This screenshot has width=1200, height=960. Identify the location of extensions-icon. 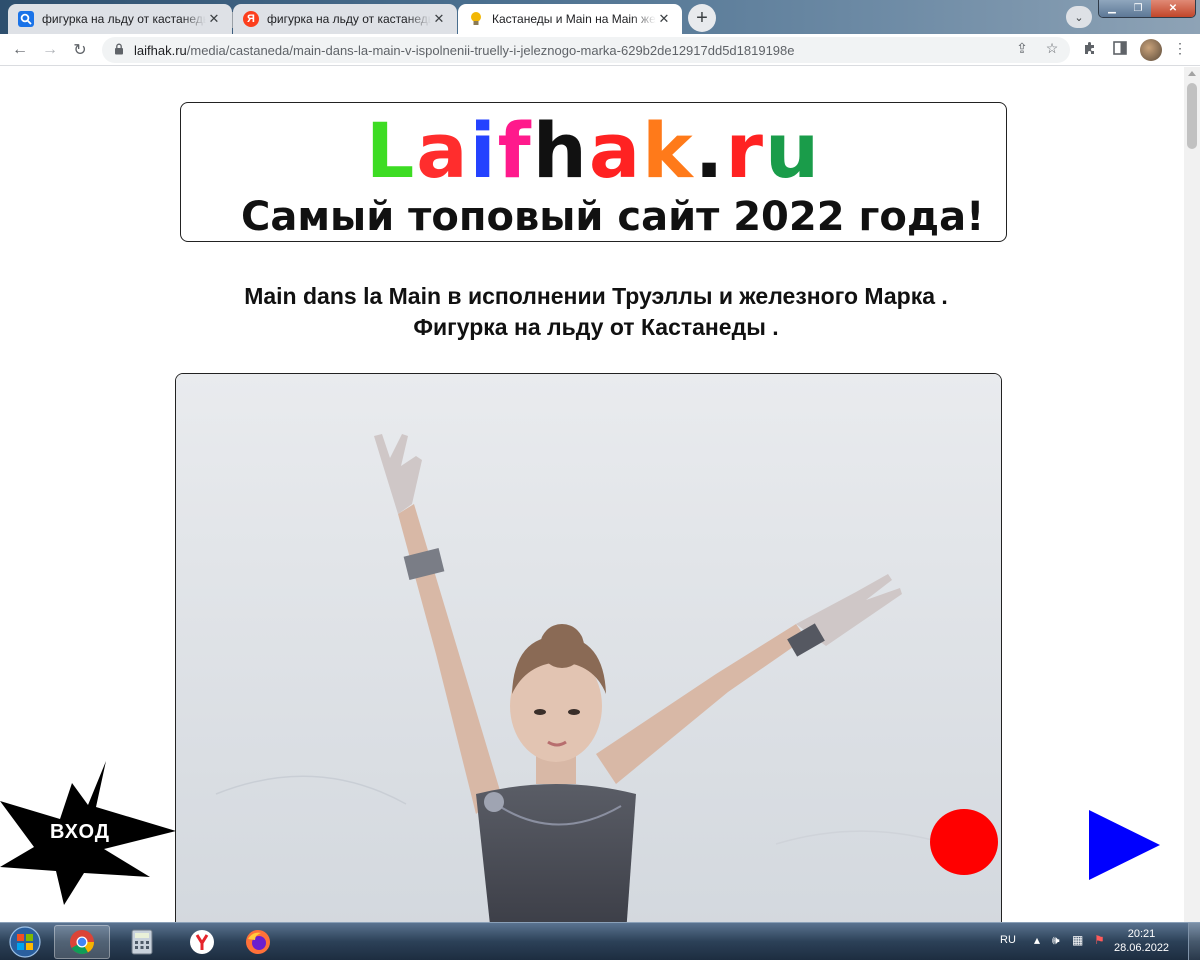
(1090, 48).